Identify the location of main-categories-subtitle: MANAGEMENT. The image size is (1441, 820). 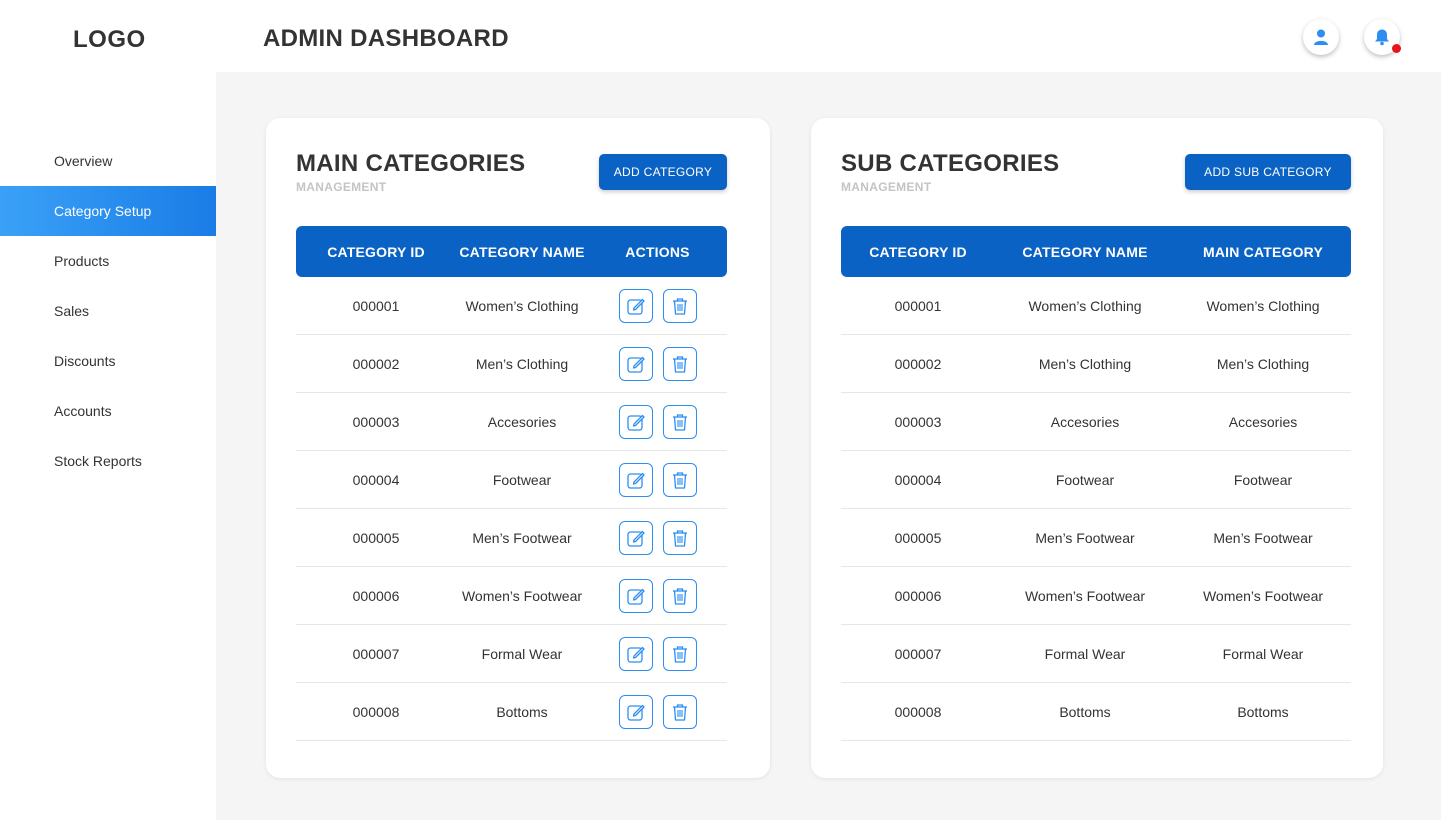
(341, 187).